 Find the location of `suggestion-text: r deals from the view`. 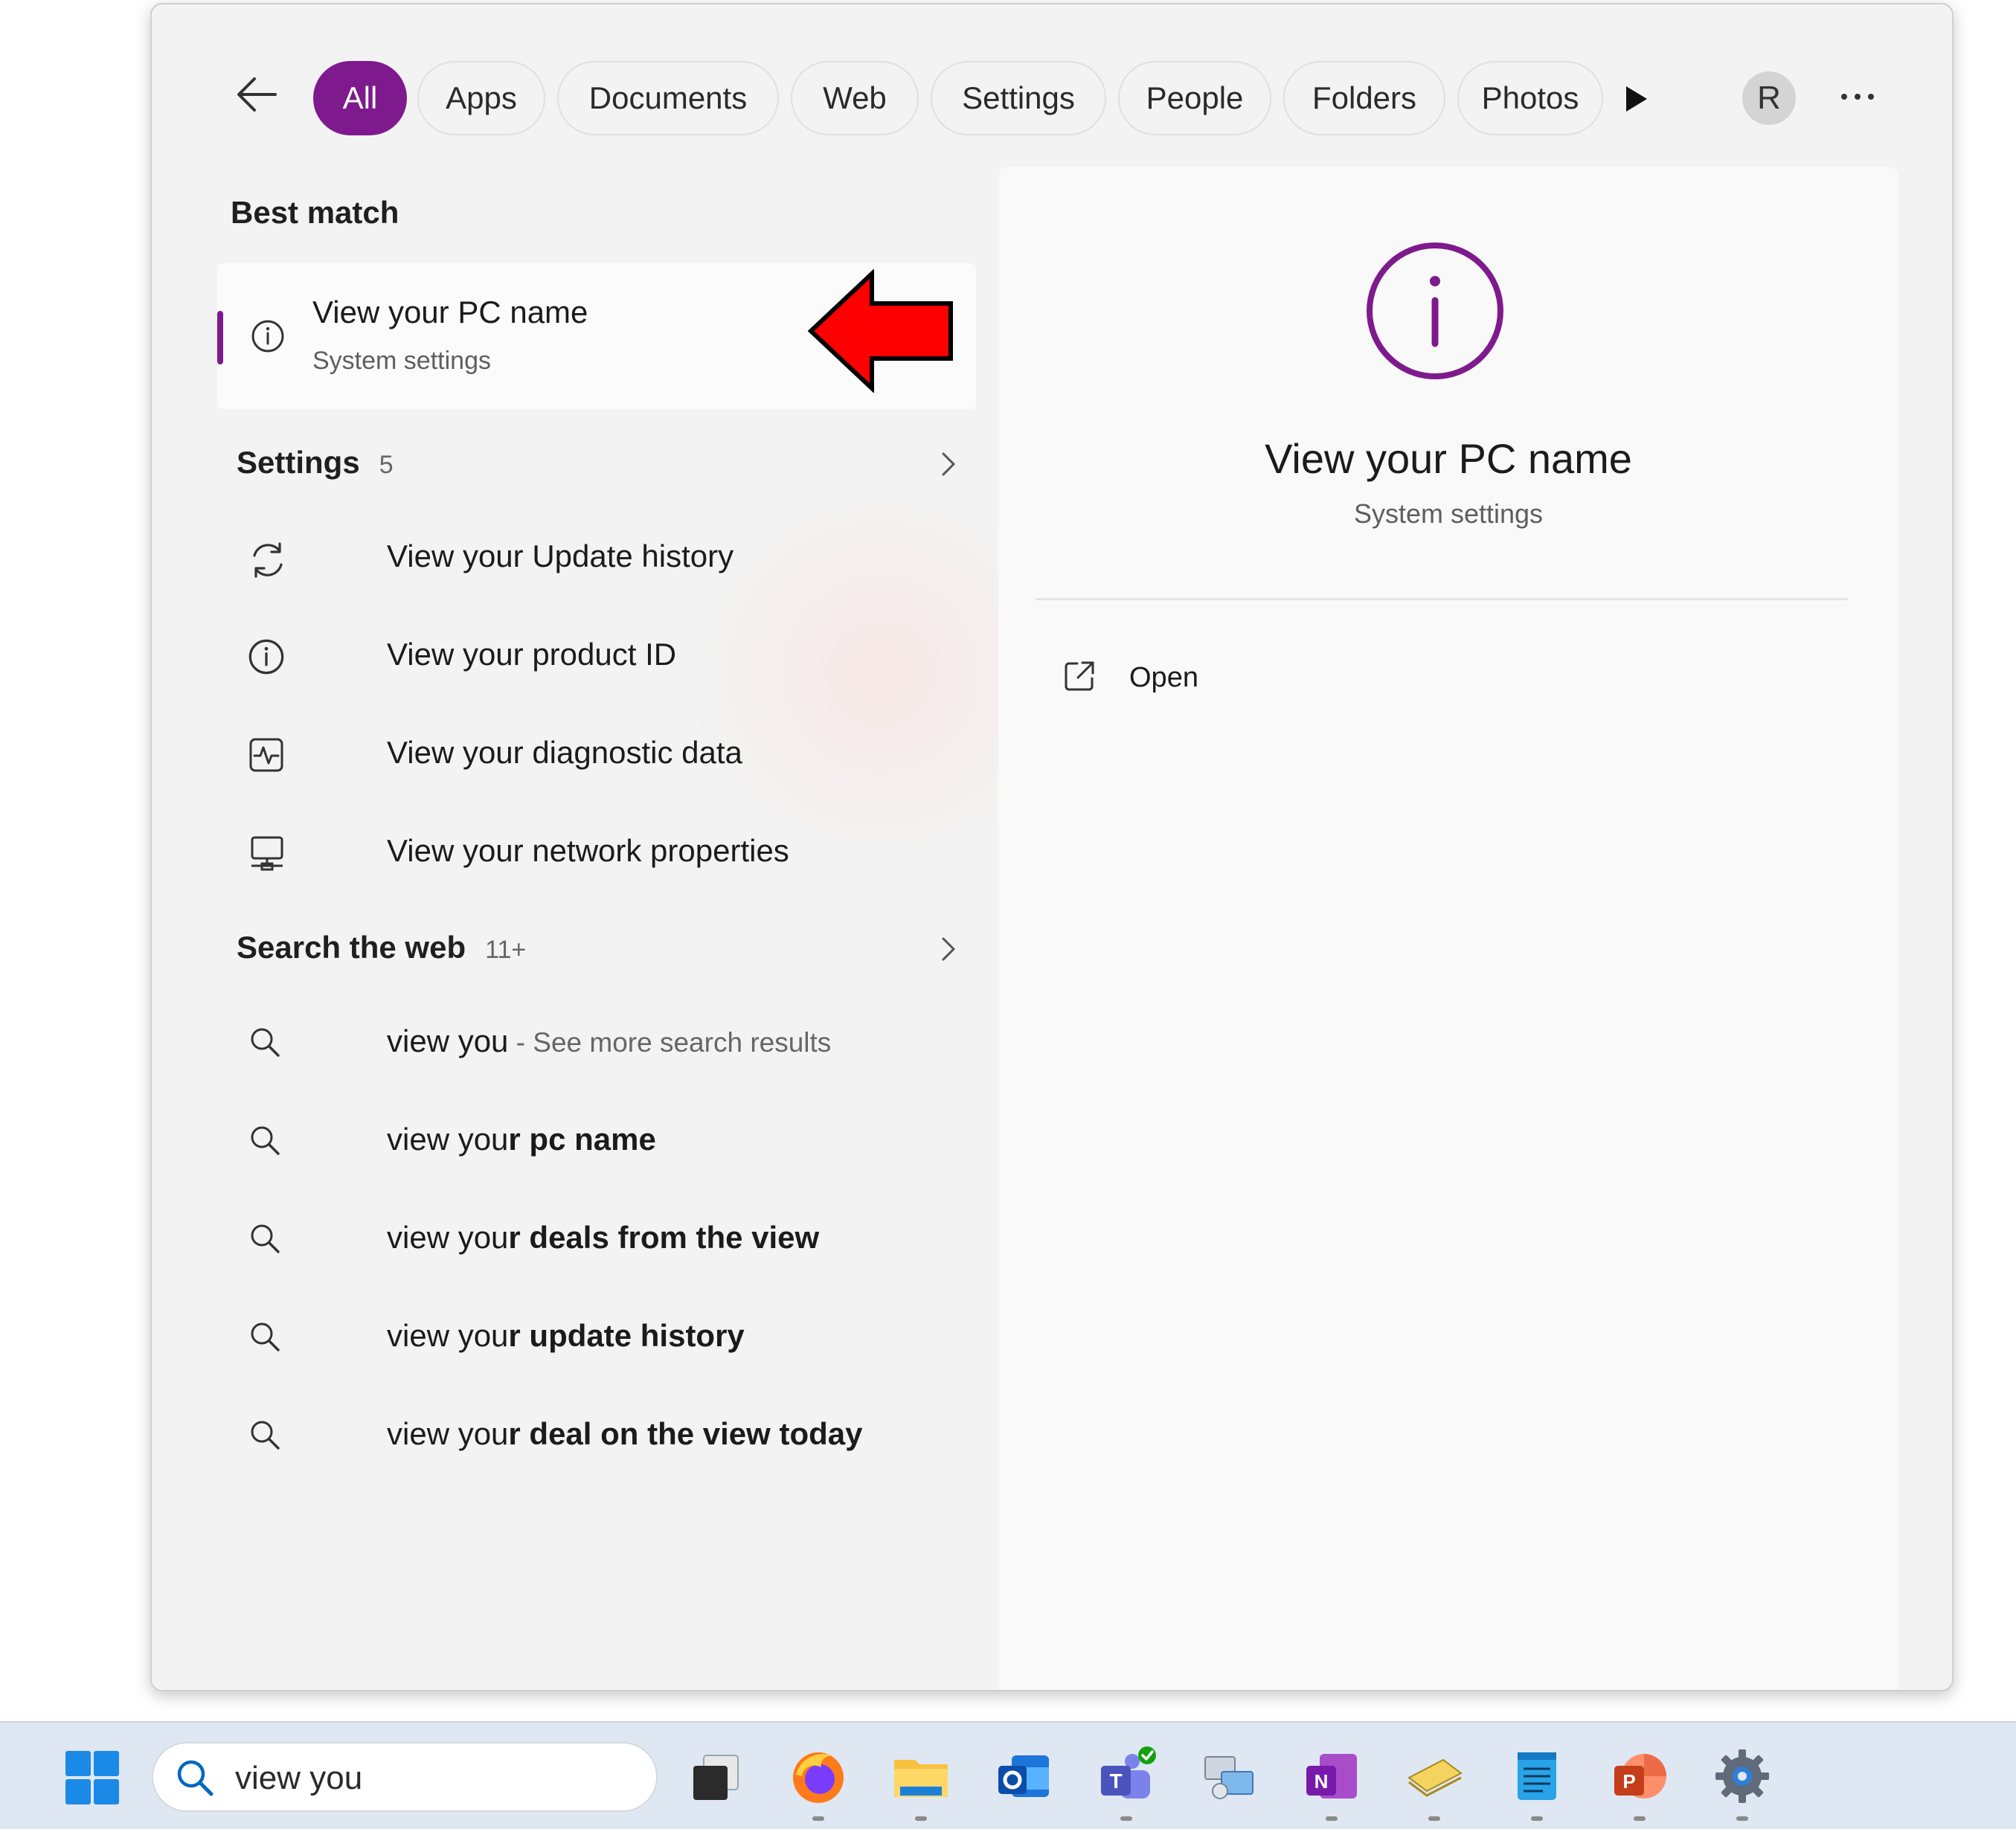

suggestion-text: r deals from the view is located at coordinates (664, 1237).